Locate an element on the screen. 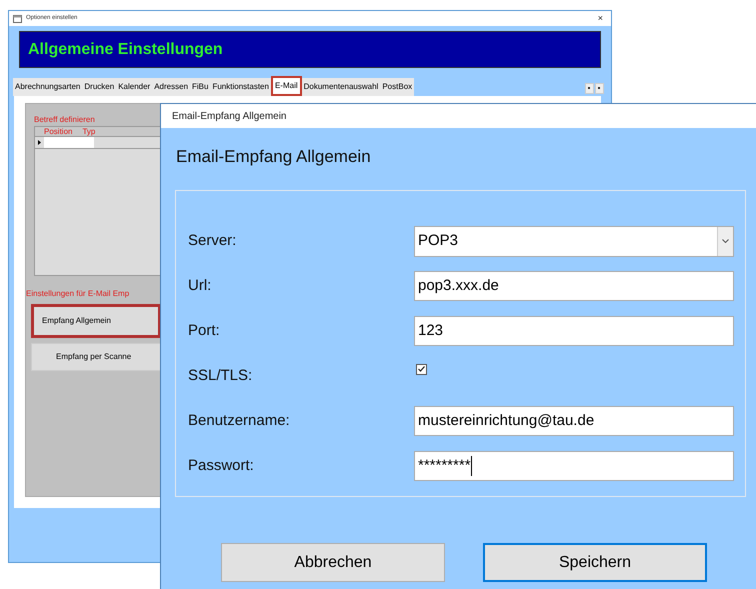 The width and height of the screenshot is (756, 589). scroll-right-button is located at coordinates (599, 88).